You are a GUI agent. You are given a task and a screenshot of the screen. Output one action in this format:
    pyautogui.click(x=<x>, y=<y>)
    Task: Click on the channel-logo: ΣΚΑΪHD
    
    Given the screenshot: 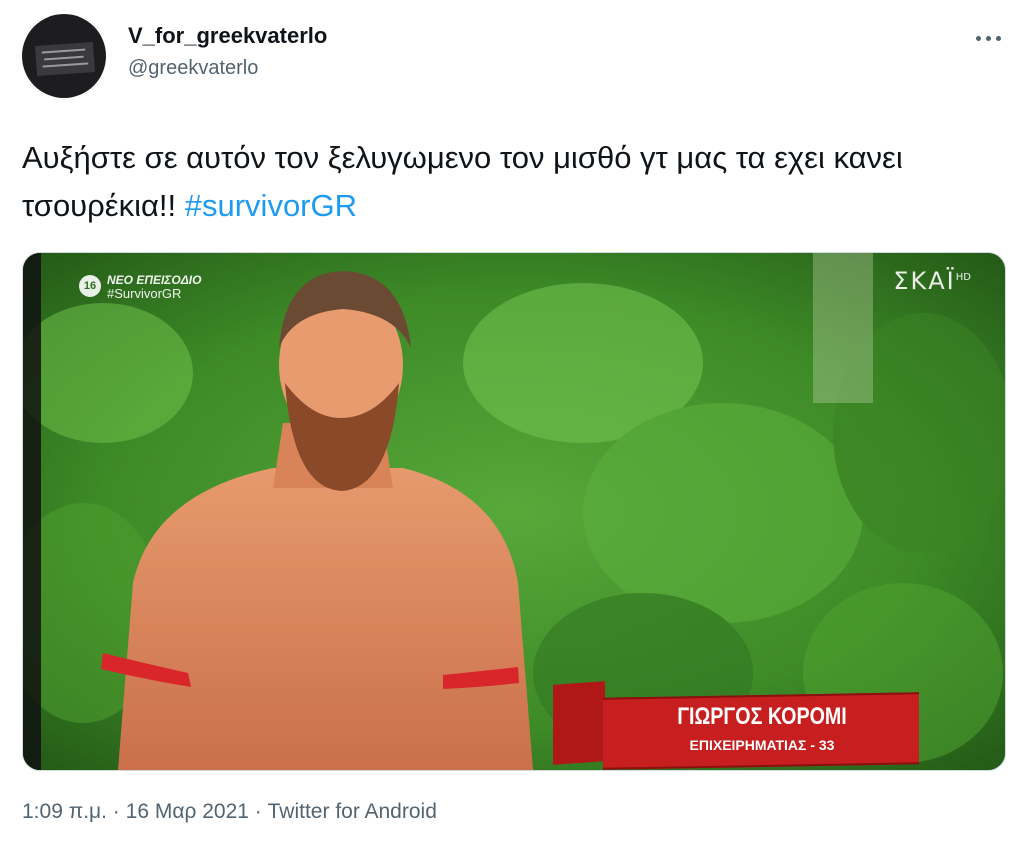 What is the action you would take?
    pyautogui.click(x=932, y=281)
    